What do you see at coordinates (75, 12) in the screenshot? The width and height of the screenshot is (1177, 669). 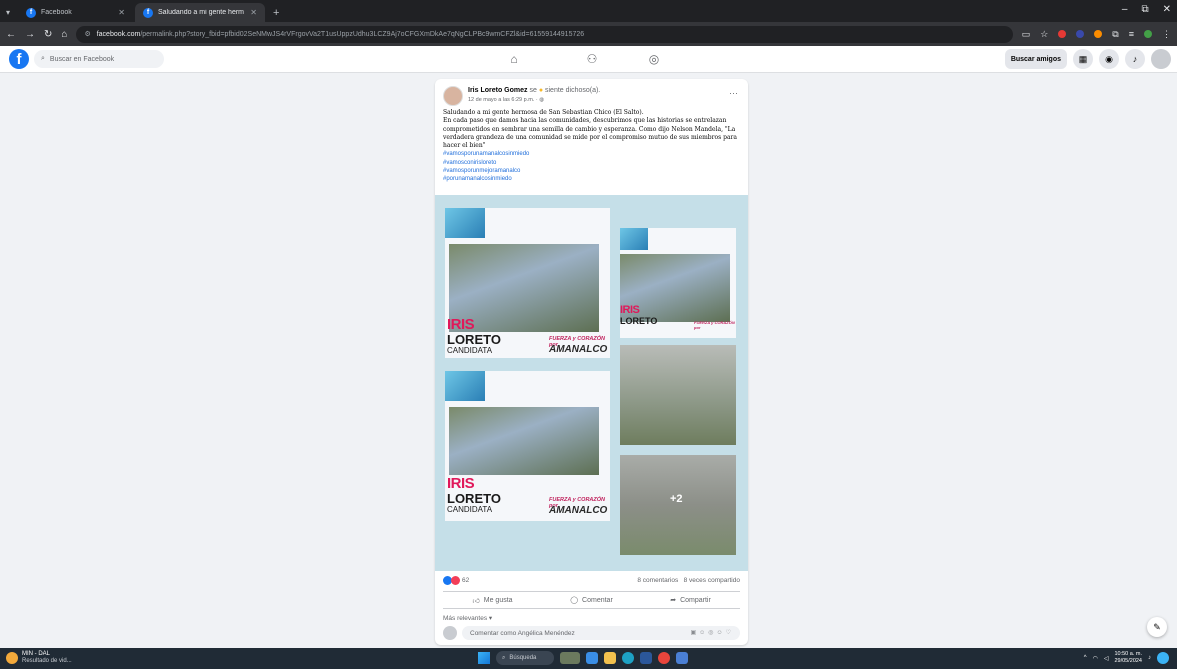 I see `tab-facebook: f Facebook ✕` at bounding box center [75, 12].